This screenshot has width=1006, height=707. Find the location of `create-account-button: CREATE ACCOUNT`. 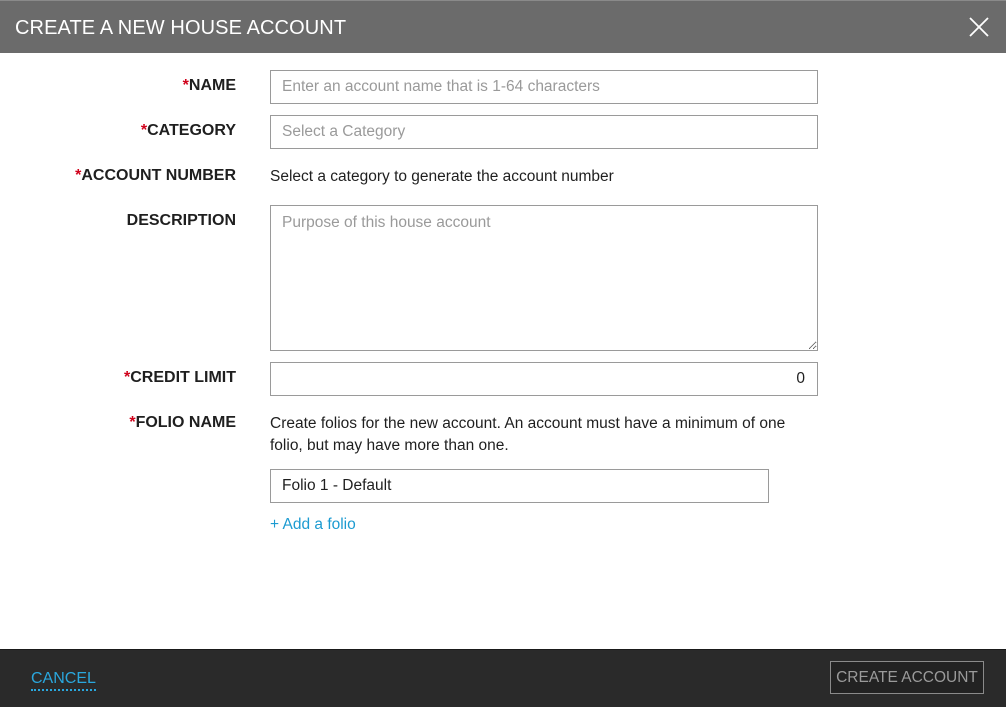

create-account-button: CREATE ACCOUNT is located at coordinates (907, 677).